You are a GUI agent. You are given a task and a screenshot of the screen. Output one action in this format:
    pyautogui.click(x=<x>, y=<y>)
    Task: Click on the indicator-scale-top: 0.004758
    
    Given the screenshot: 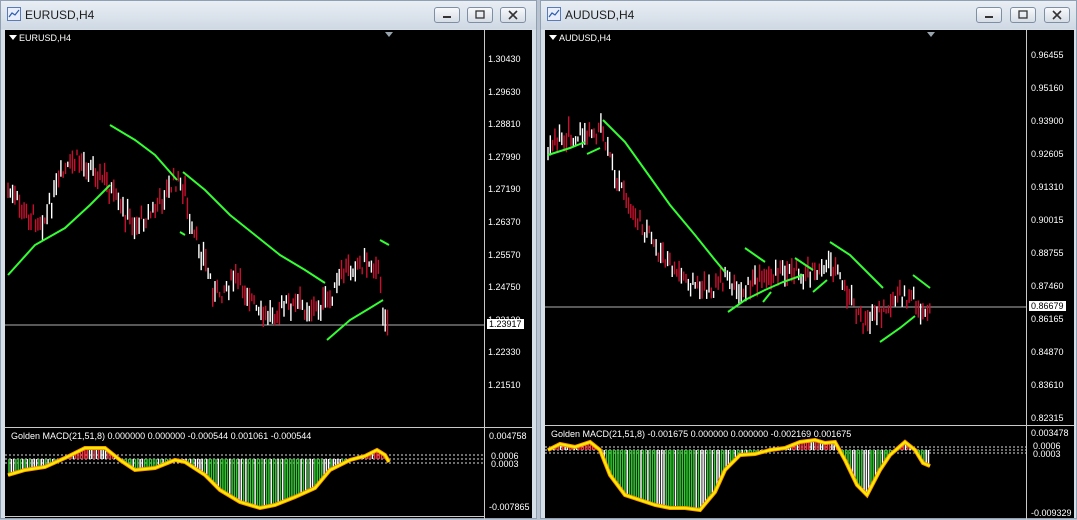 What is the action you would take?
    pyautogui.click(x=508, y=436)
    